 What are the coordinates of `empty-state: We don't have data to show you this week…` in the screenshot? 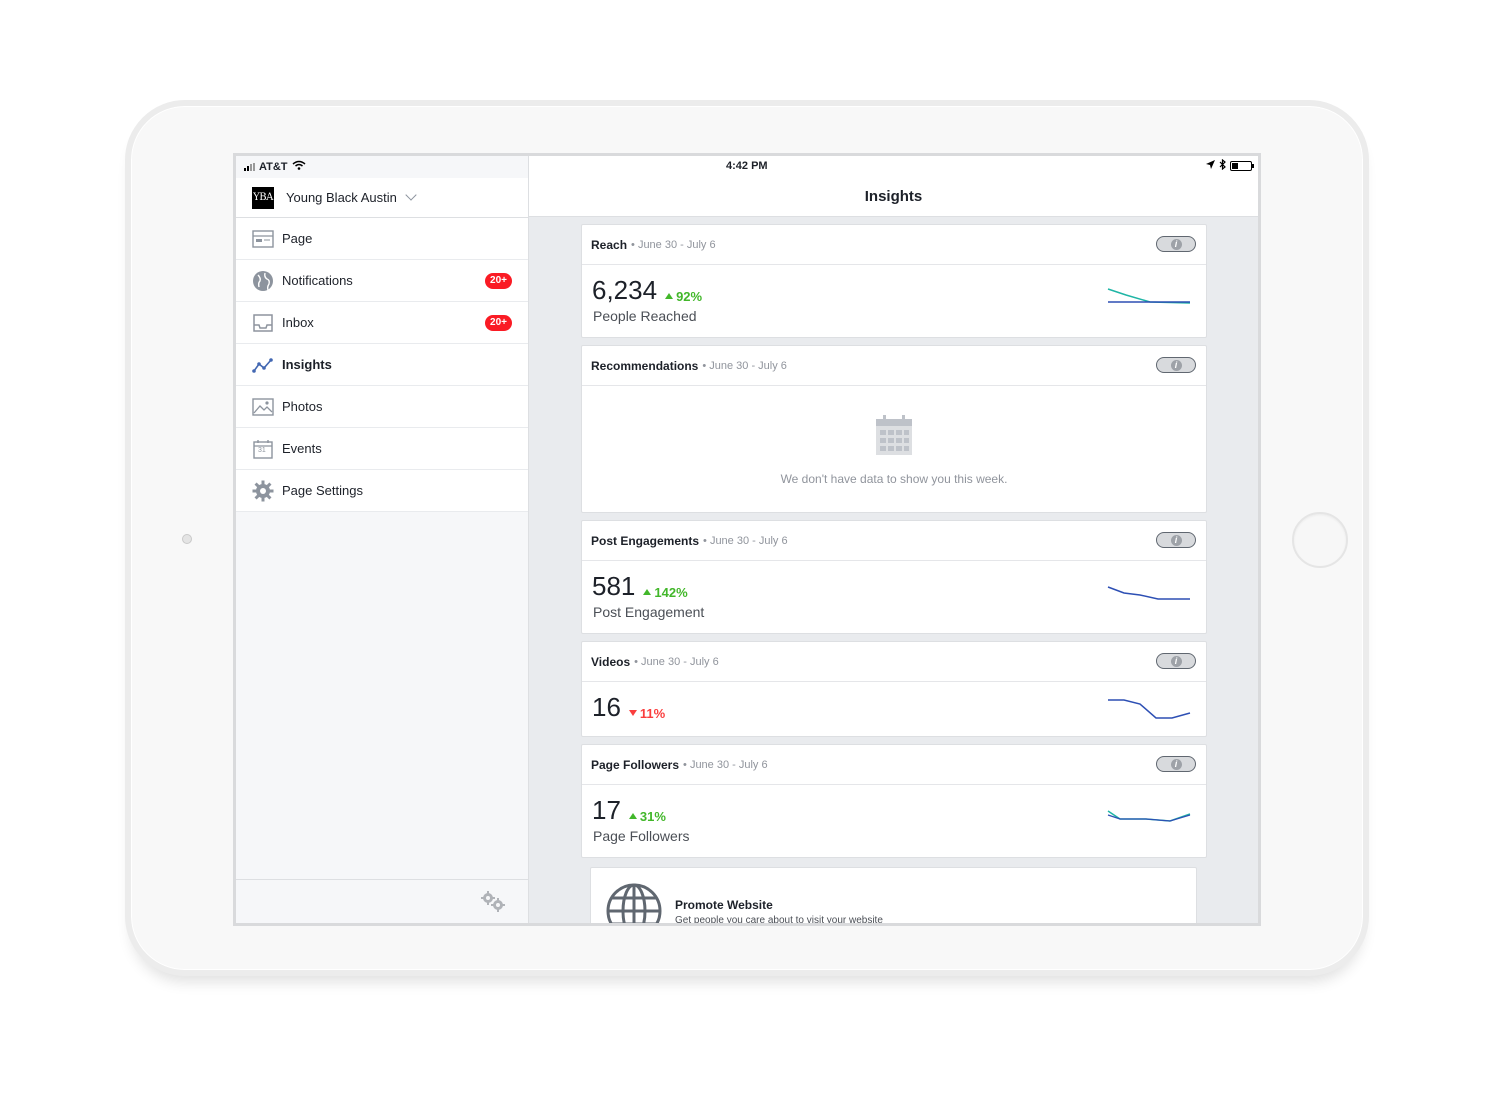 It's located at (894, 449).